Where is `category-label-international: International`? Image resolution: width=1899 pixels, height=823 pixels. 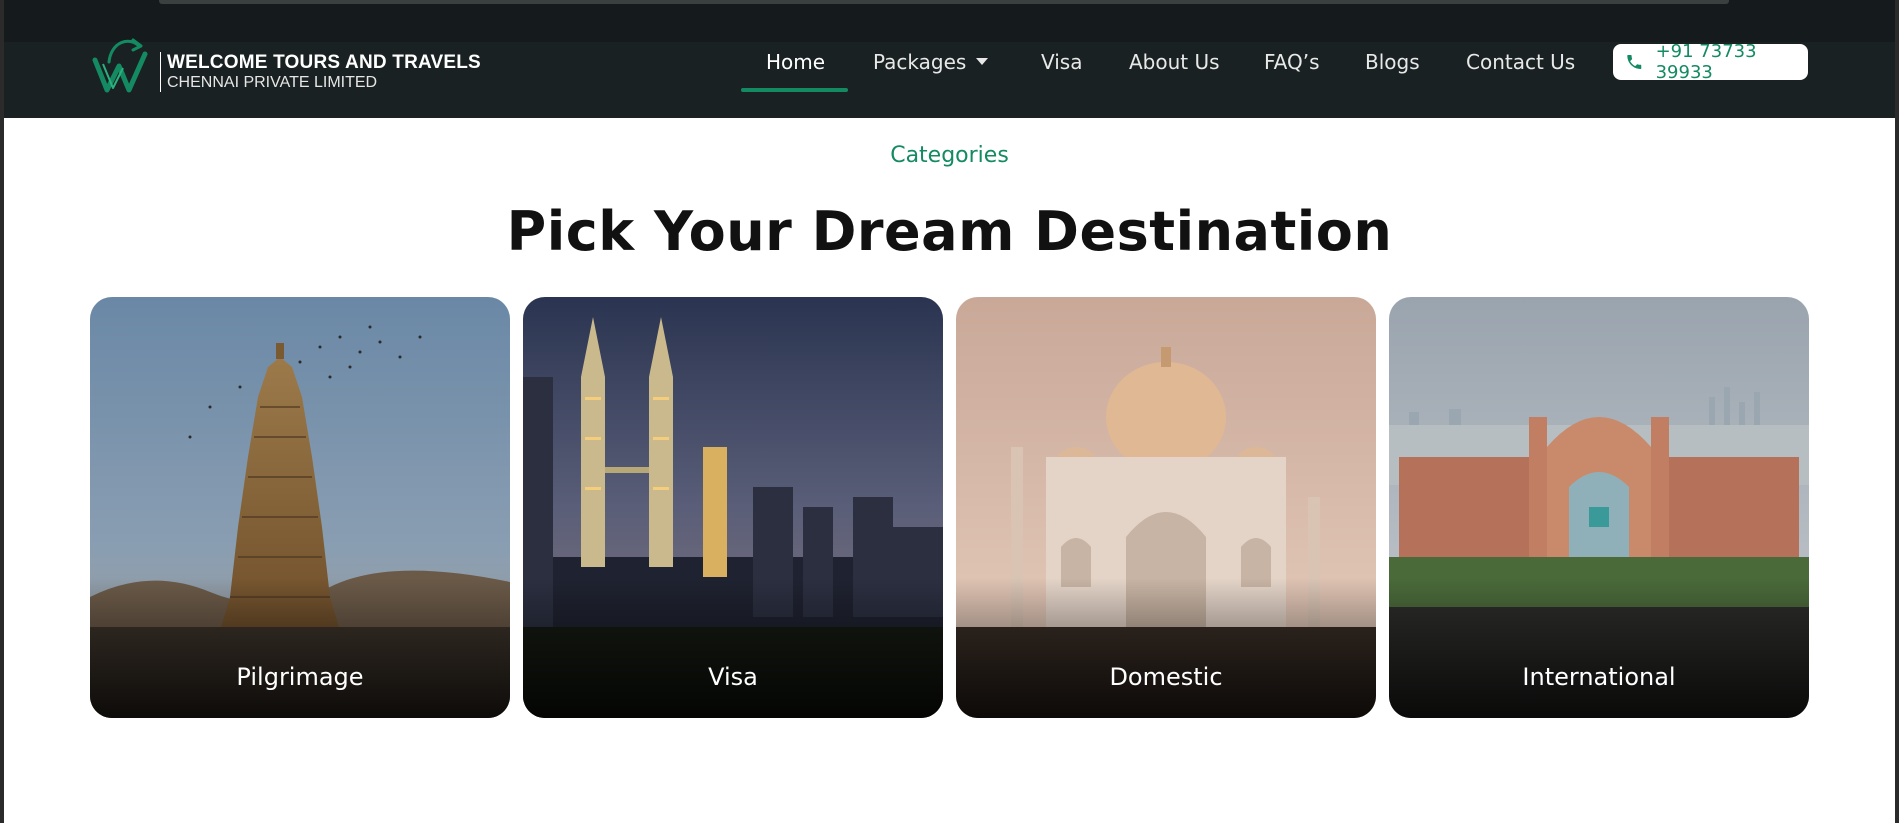
category-label-international: International is located at coordinates (1599, 677).